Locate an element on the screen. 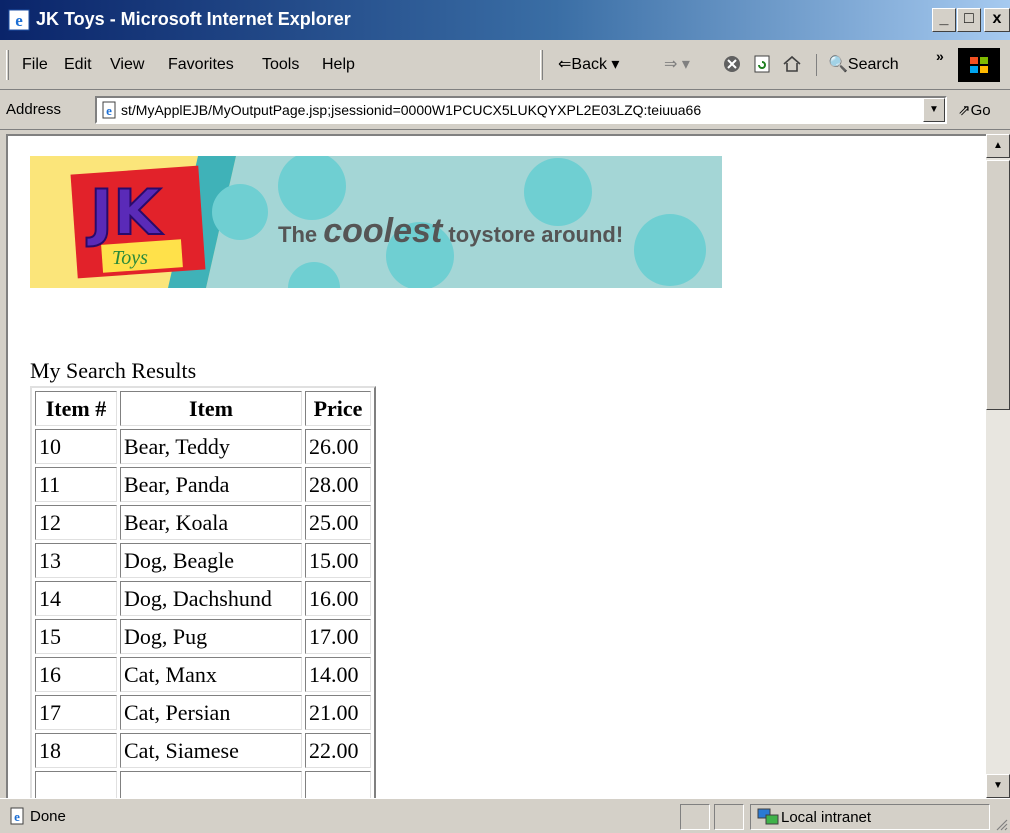 The image size is (1010, 833). zone-pane: Local intranet is located at coordinates (870, 817).